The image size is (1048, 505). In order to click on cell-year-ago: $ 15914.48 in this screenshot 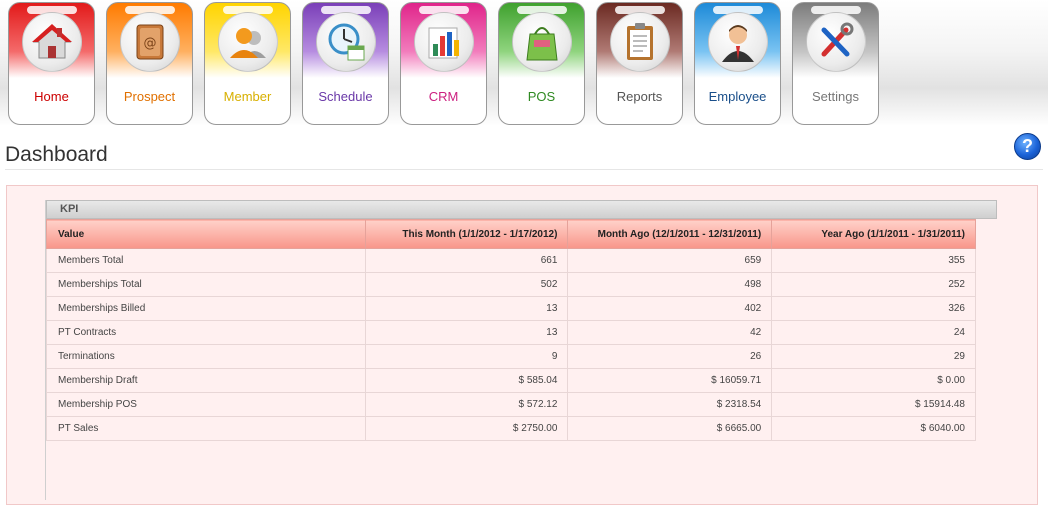, I will do `click(873, 404)`.